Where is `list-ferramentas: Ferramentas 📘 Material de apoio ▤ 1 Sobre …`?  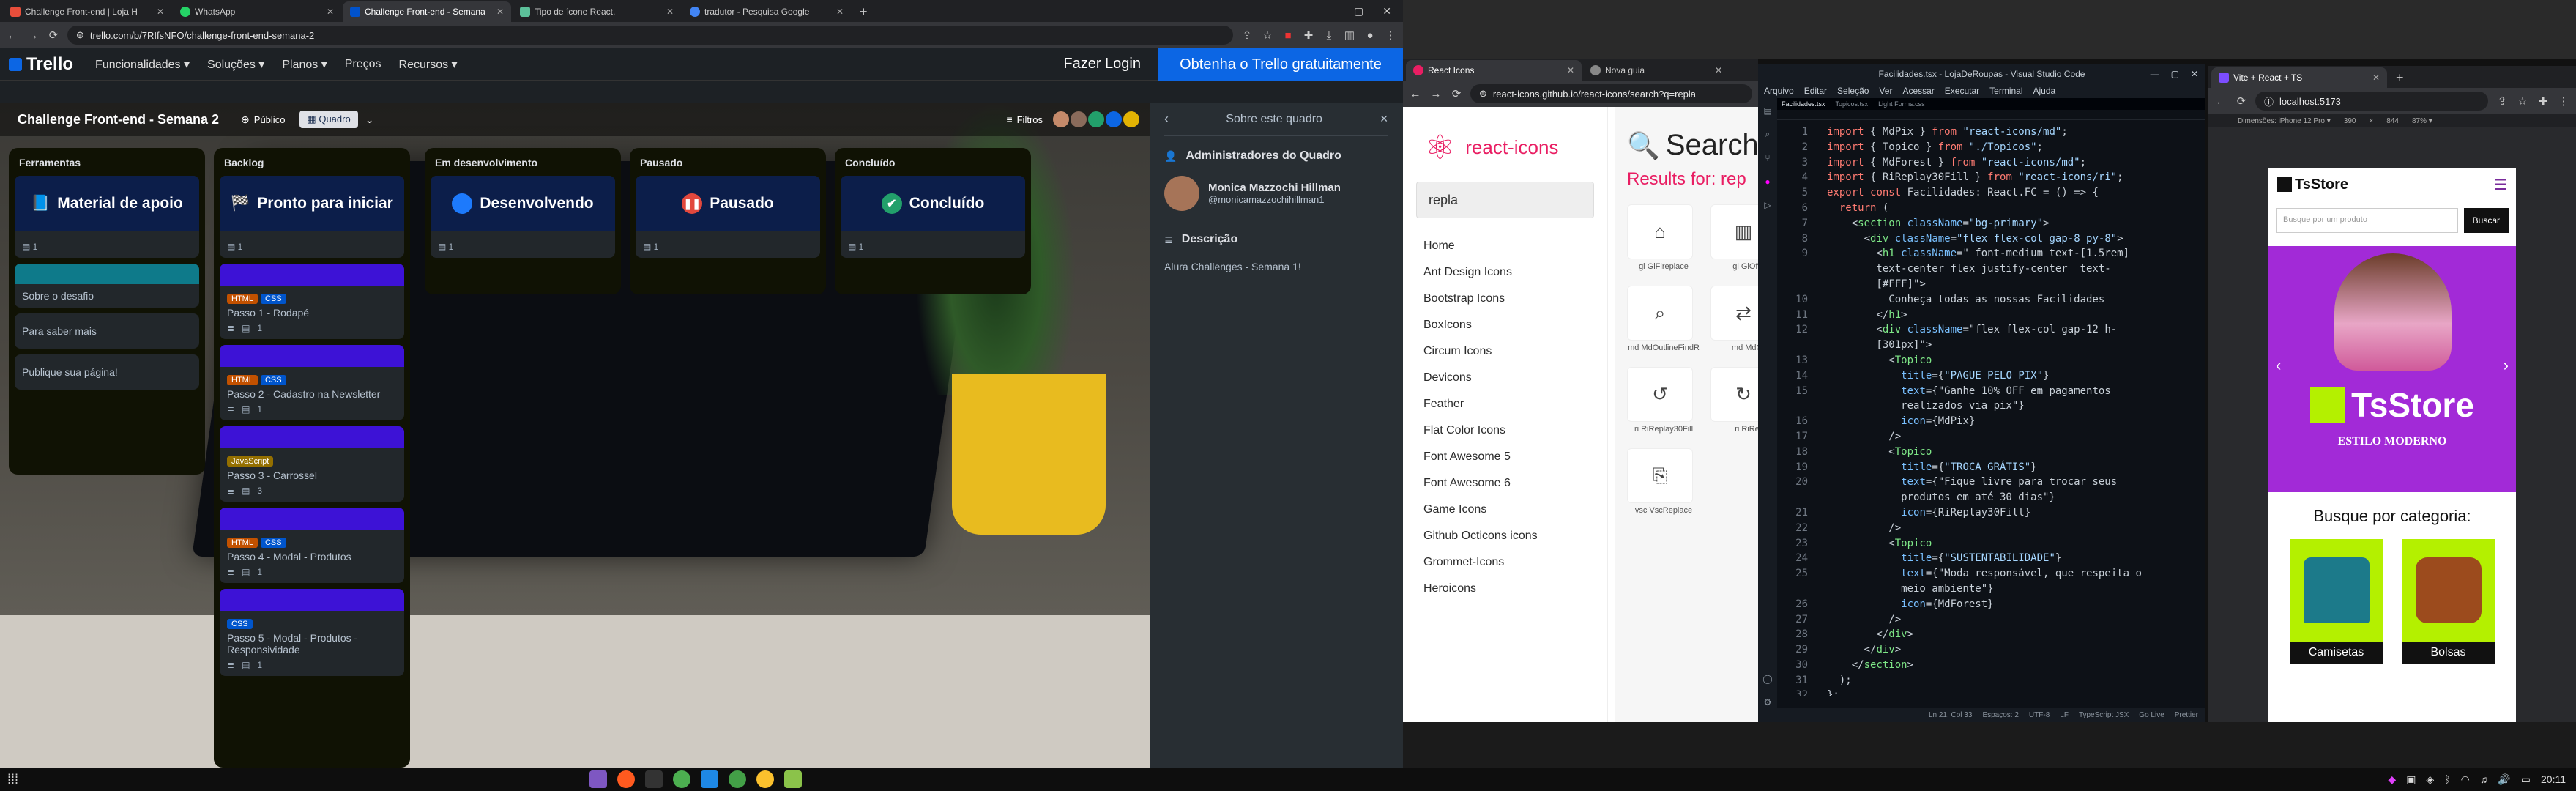 list-ferramentas: Ferramentas 📘 Material de apoio ▤ 1 Sobre … is located at coordinates (107, 311).